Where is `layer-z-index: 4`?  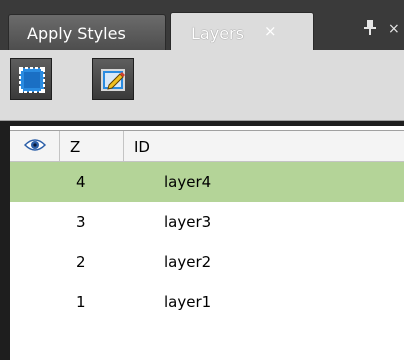 layer-z-index: 4 is located at coordinates (81, 182).